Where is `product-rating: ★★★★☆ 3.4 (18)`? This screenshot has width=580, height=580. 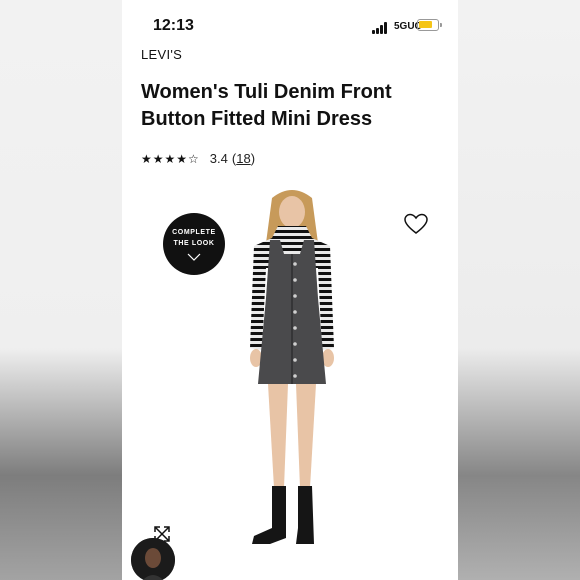 product-rating: ★★★★☆ 3.4 (18) is located at coordinates (198, 158).